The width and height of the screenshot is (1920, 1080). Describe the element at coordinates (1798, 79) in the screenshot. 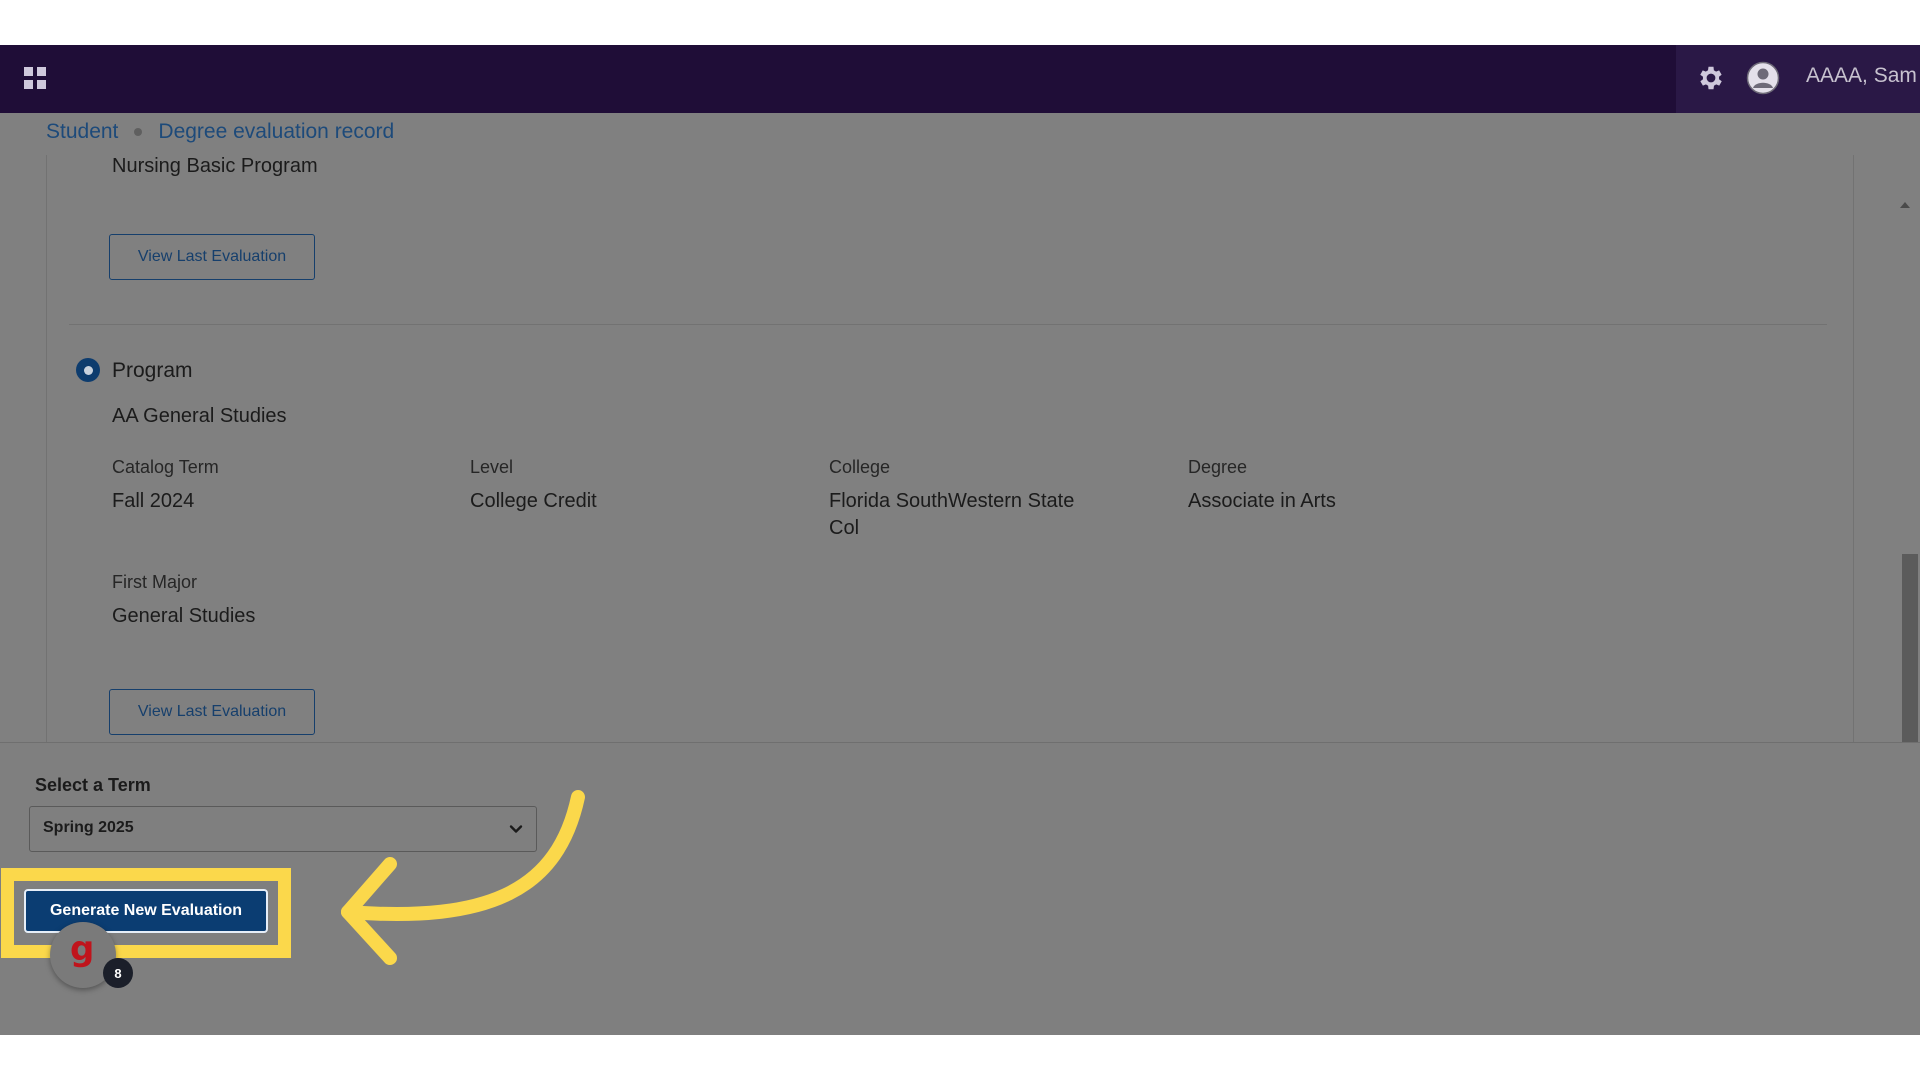

I see `user-toolbar: AAAA, Sam` at that location.